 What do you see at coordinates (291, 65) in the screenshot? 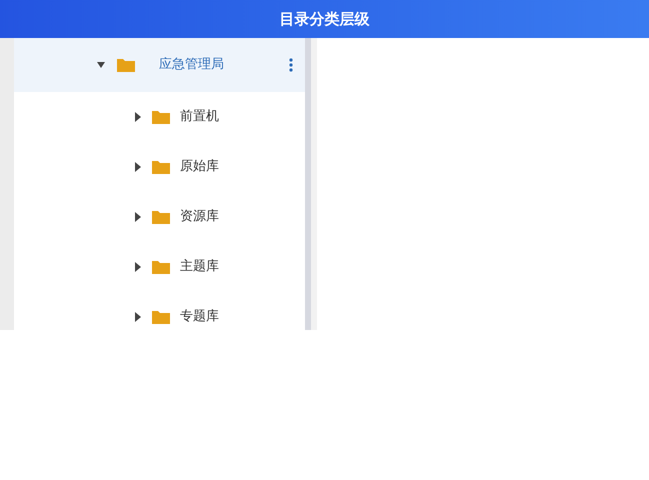
I see `more-icon` at bounding box center [291, 65].